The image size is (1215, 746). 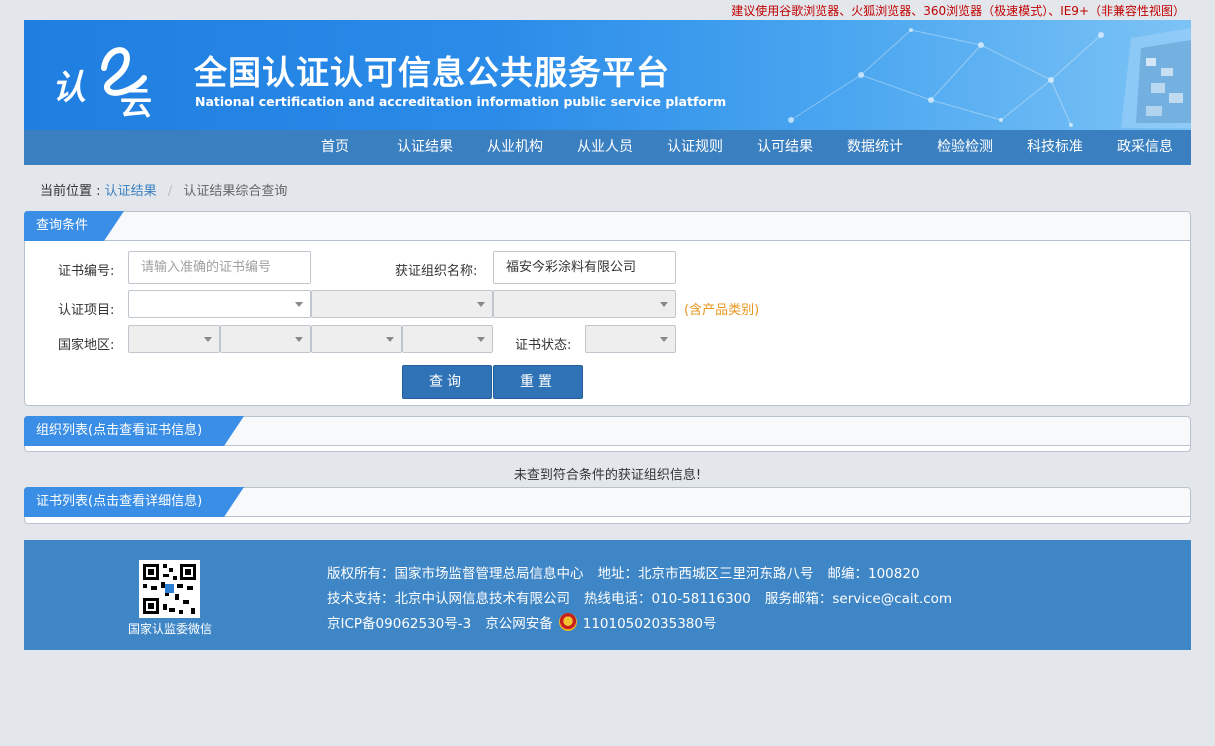 What do you see at coordinates (607, 431) in the screenshot?
I see `org-list-header: 组织列表(点击查看证书信息)` at bounding box center [607, 431].